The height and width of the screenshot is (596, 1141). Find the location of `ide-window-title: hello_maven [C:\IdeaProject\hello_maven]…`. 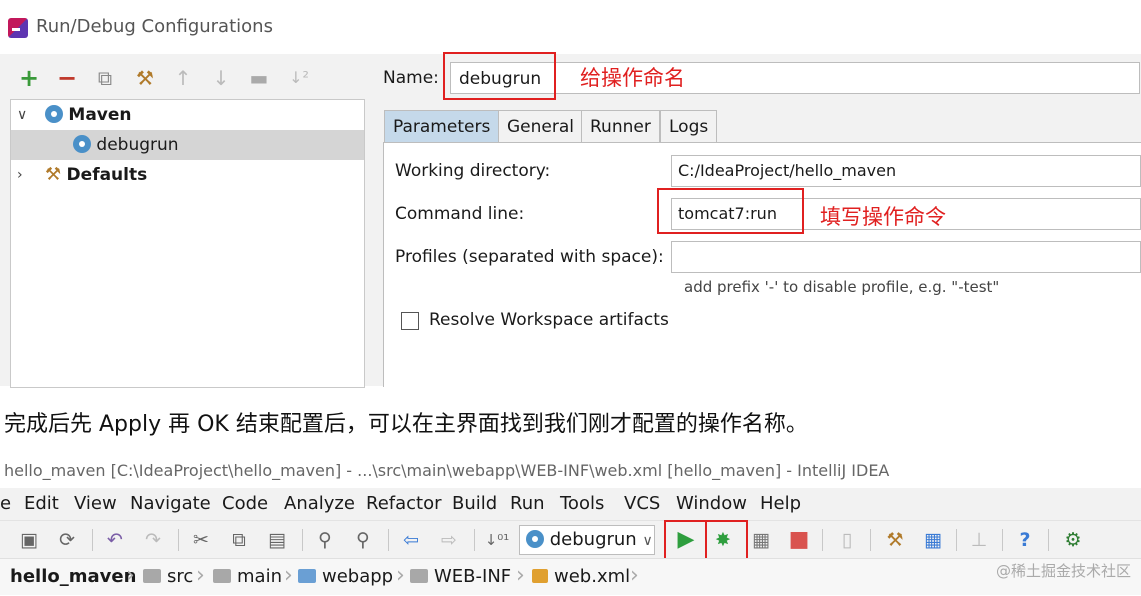

ide-window-title: hello_maven [C:\IdeaProject\hello_maven]… is located at coordinates (447, 470).